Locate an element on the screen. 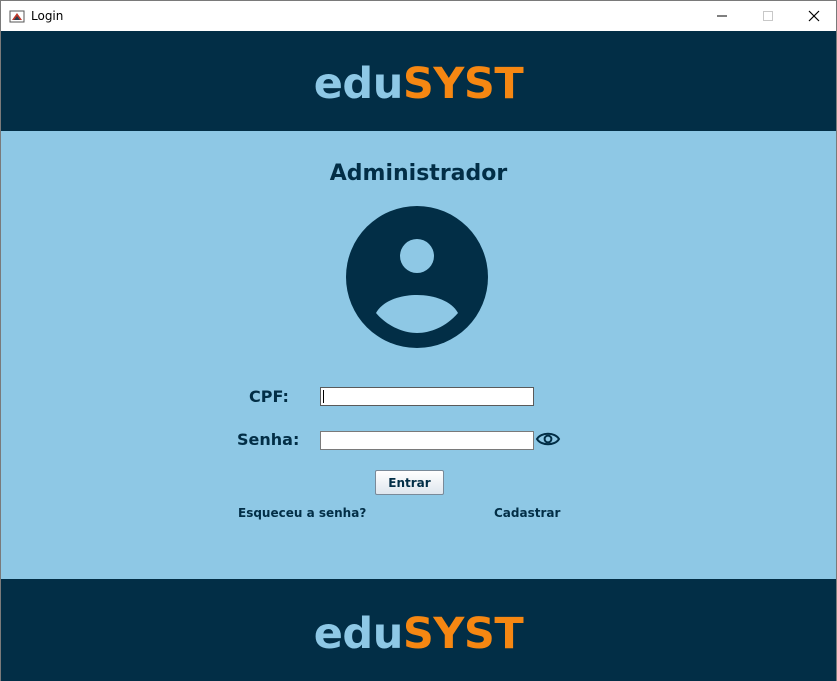  window-title-bar: Login is located at coordinates (418, 15).